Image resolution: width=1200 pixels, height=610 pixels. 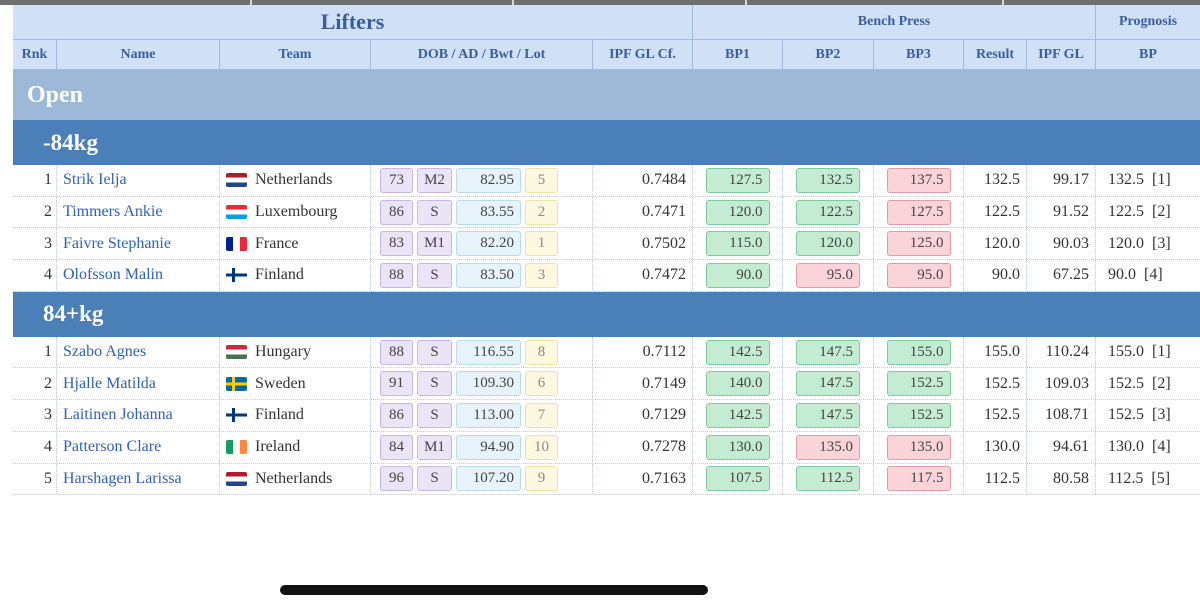 What do you see at coordinates (541, 384) in the screenshot?
I see `lot-chip: 6` at bounding box center [541, 384].